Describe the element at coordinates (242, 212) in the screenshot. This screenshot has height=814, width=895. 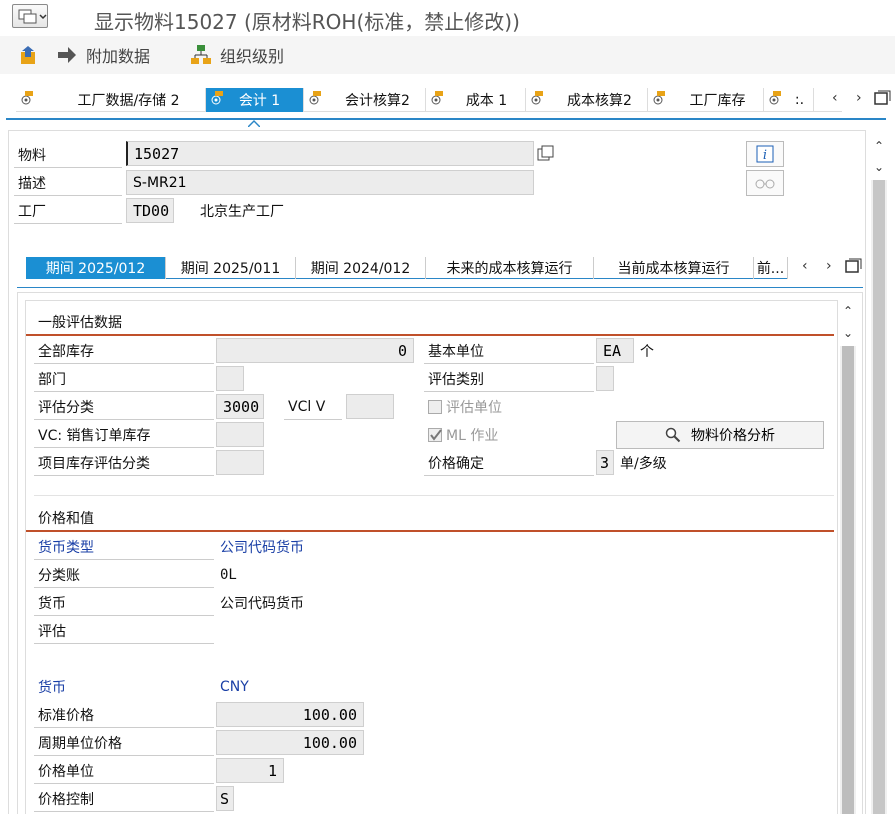
I see `plant-name: 北京生产工厂` at that location.